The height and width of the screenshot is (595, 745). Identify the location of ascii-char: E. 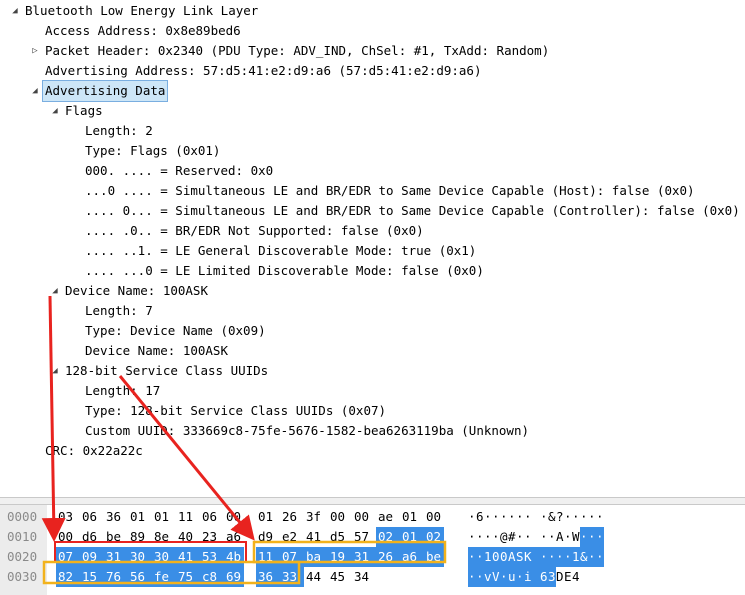
(568, 577).